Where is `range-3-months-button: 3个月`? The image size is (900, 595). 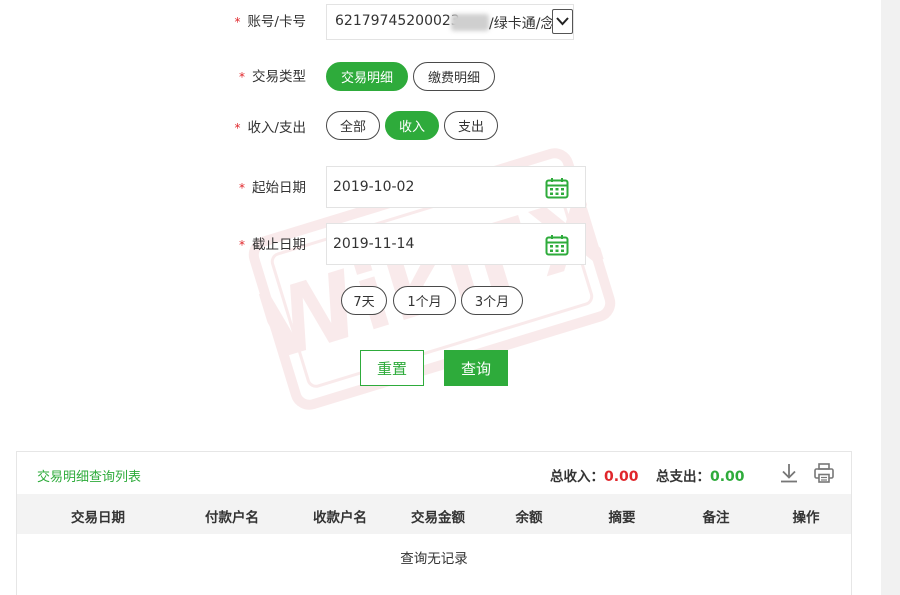 range-3-months-button: 3个月 is located at coordinates (492, 300).